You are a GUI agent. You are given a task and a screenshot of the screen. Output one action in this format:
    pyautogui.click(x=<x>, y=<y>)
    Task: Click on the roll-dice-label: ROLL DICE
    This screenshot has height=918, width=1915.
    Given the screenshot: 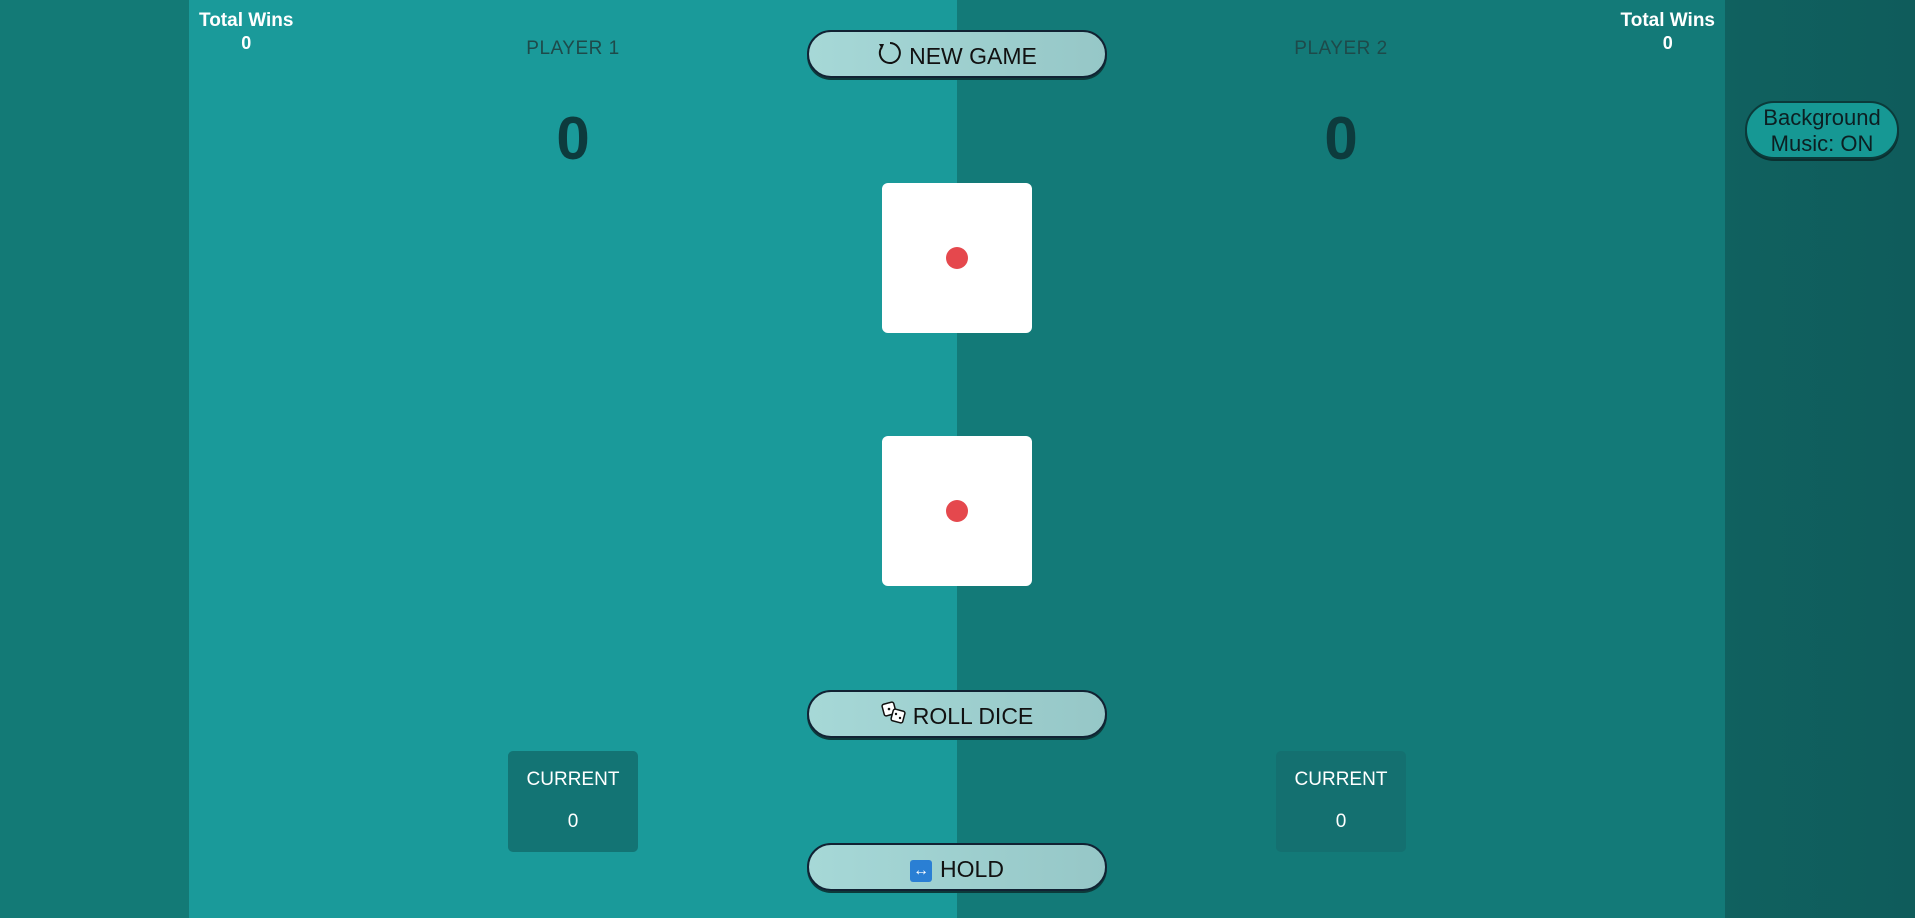 What is the action you would take?
    pyautogui.click(x=973, y=716)
    